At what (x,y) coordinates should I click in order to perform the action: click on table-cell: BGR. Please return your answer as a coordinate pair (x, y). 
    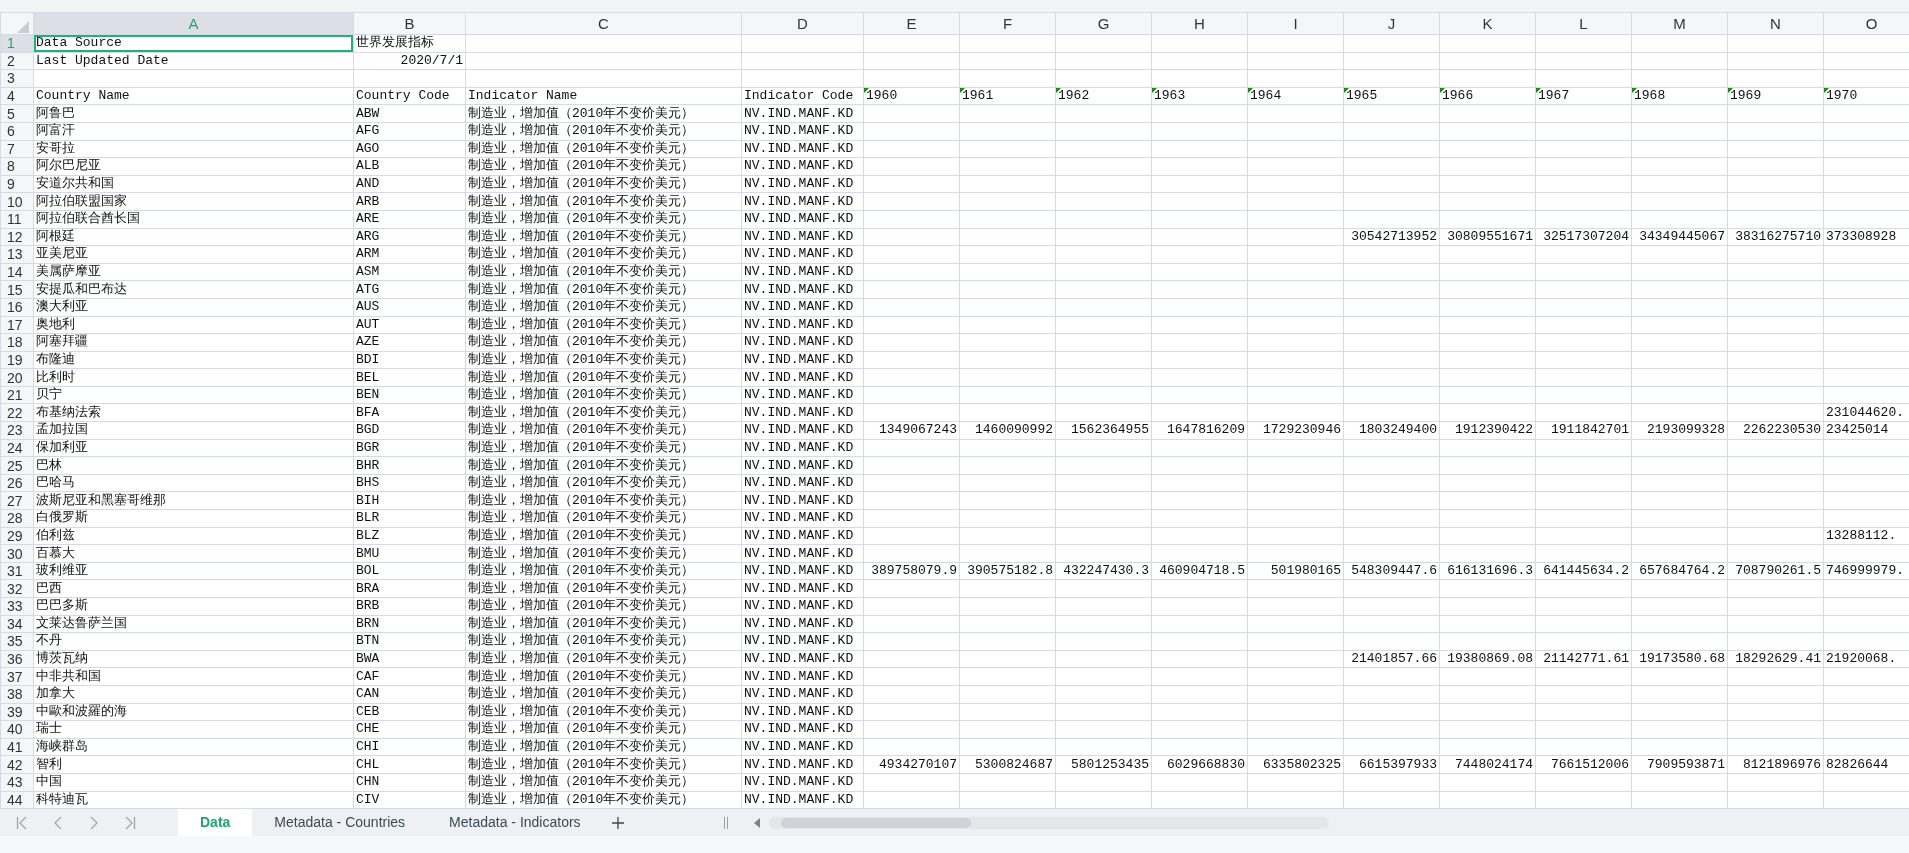
    Looking at the image, I should click on (409, 448).